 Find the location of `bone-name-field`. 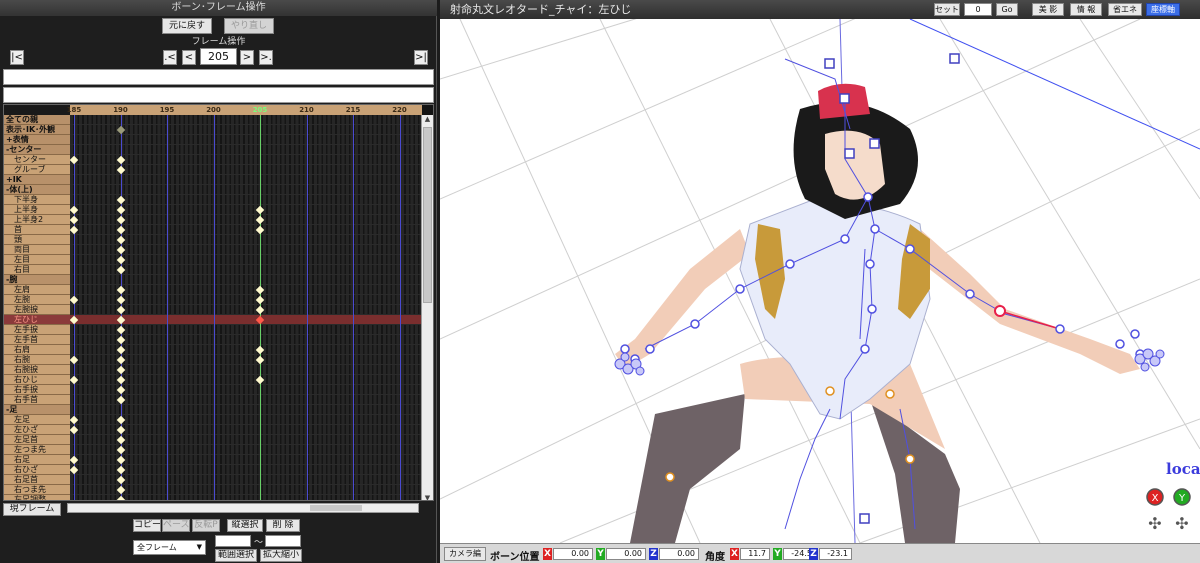

bone-name-field is located at coordinates (218, 95).